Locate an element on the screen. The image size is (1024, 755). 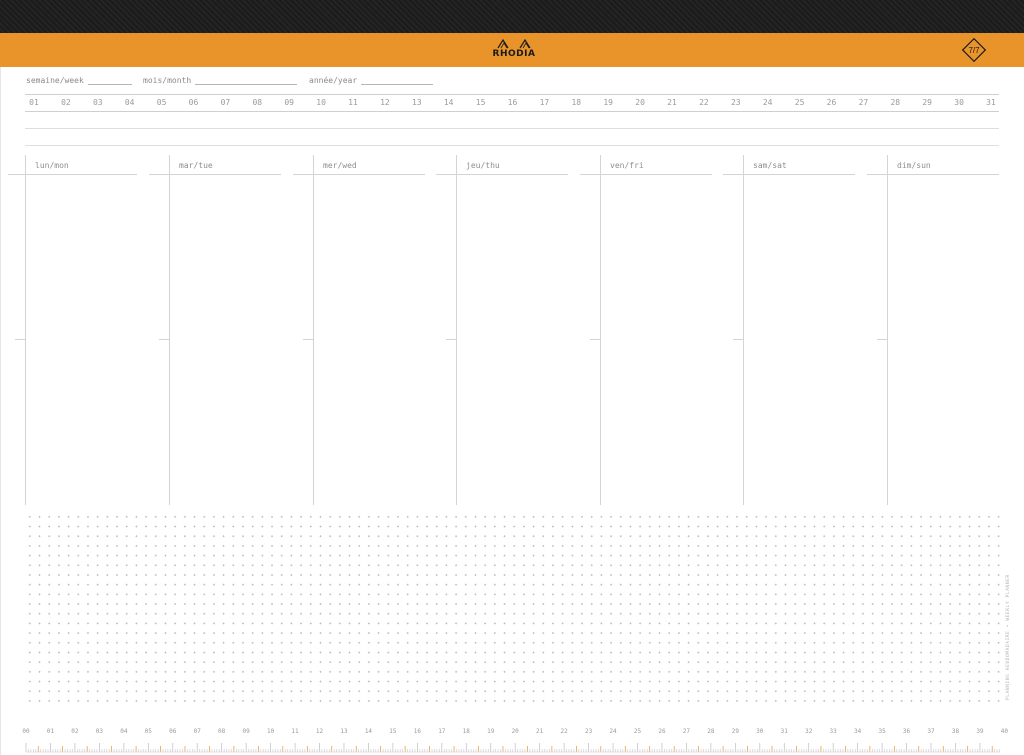
ruler-number: 17 is located at coordinates (442, 731).